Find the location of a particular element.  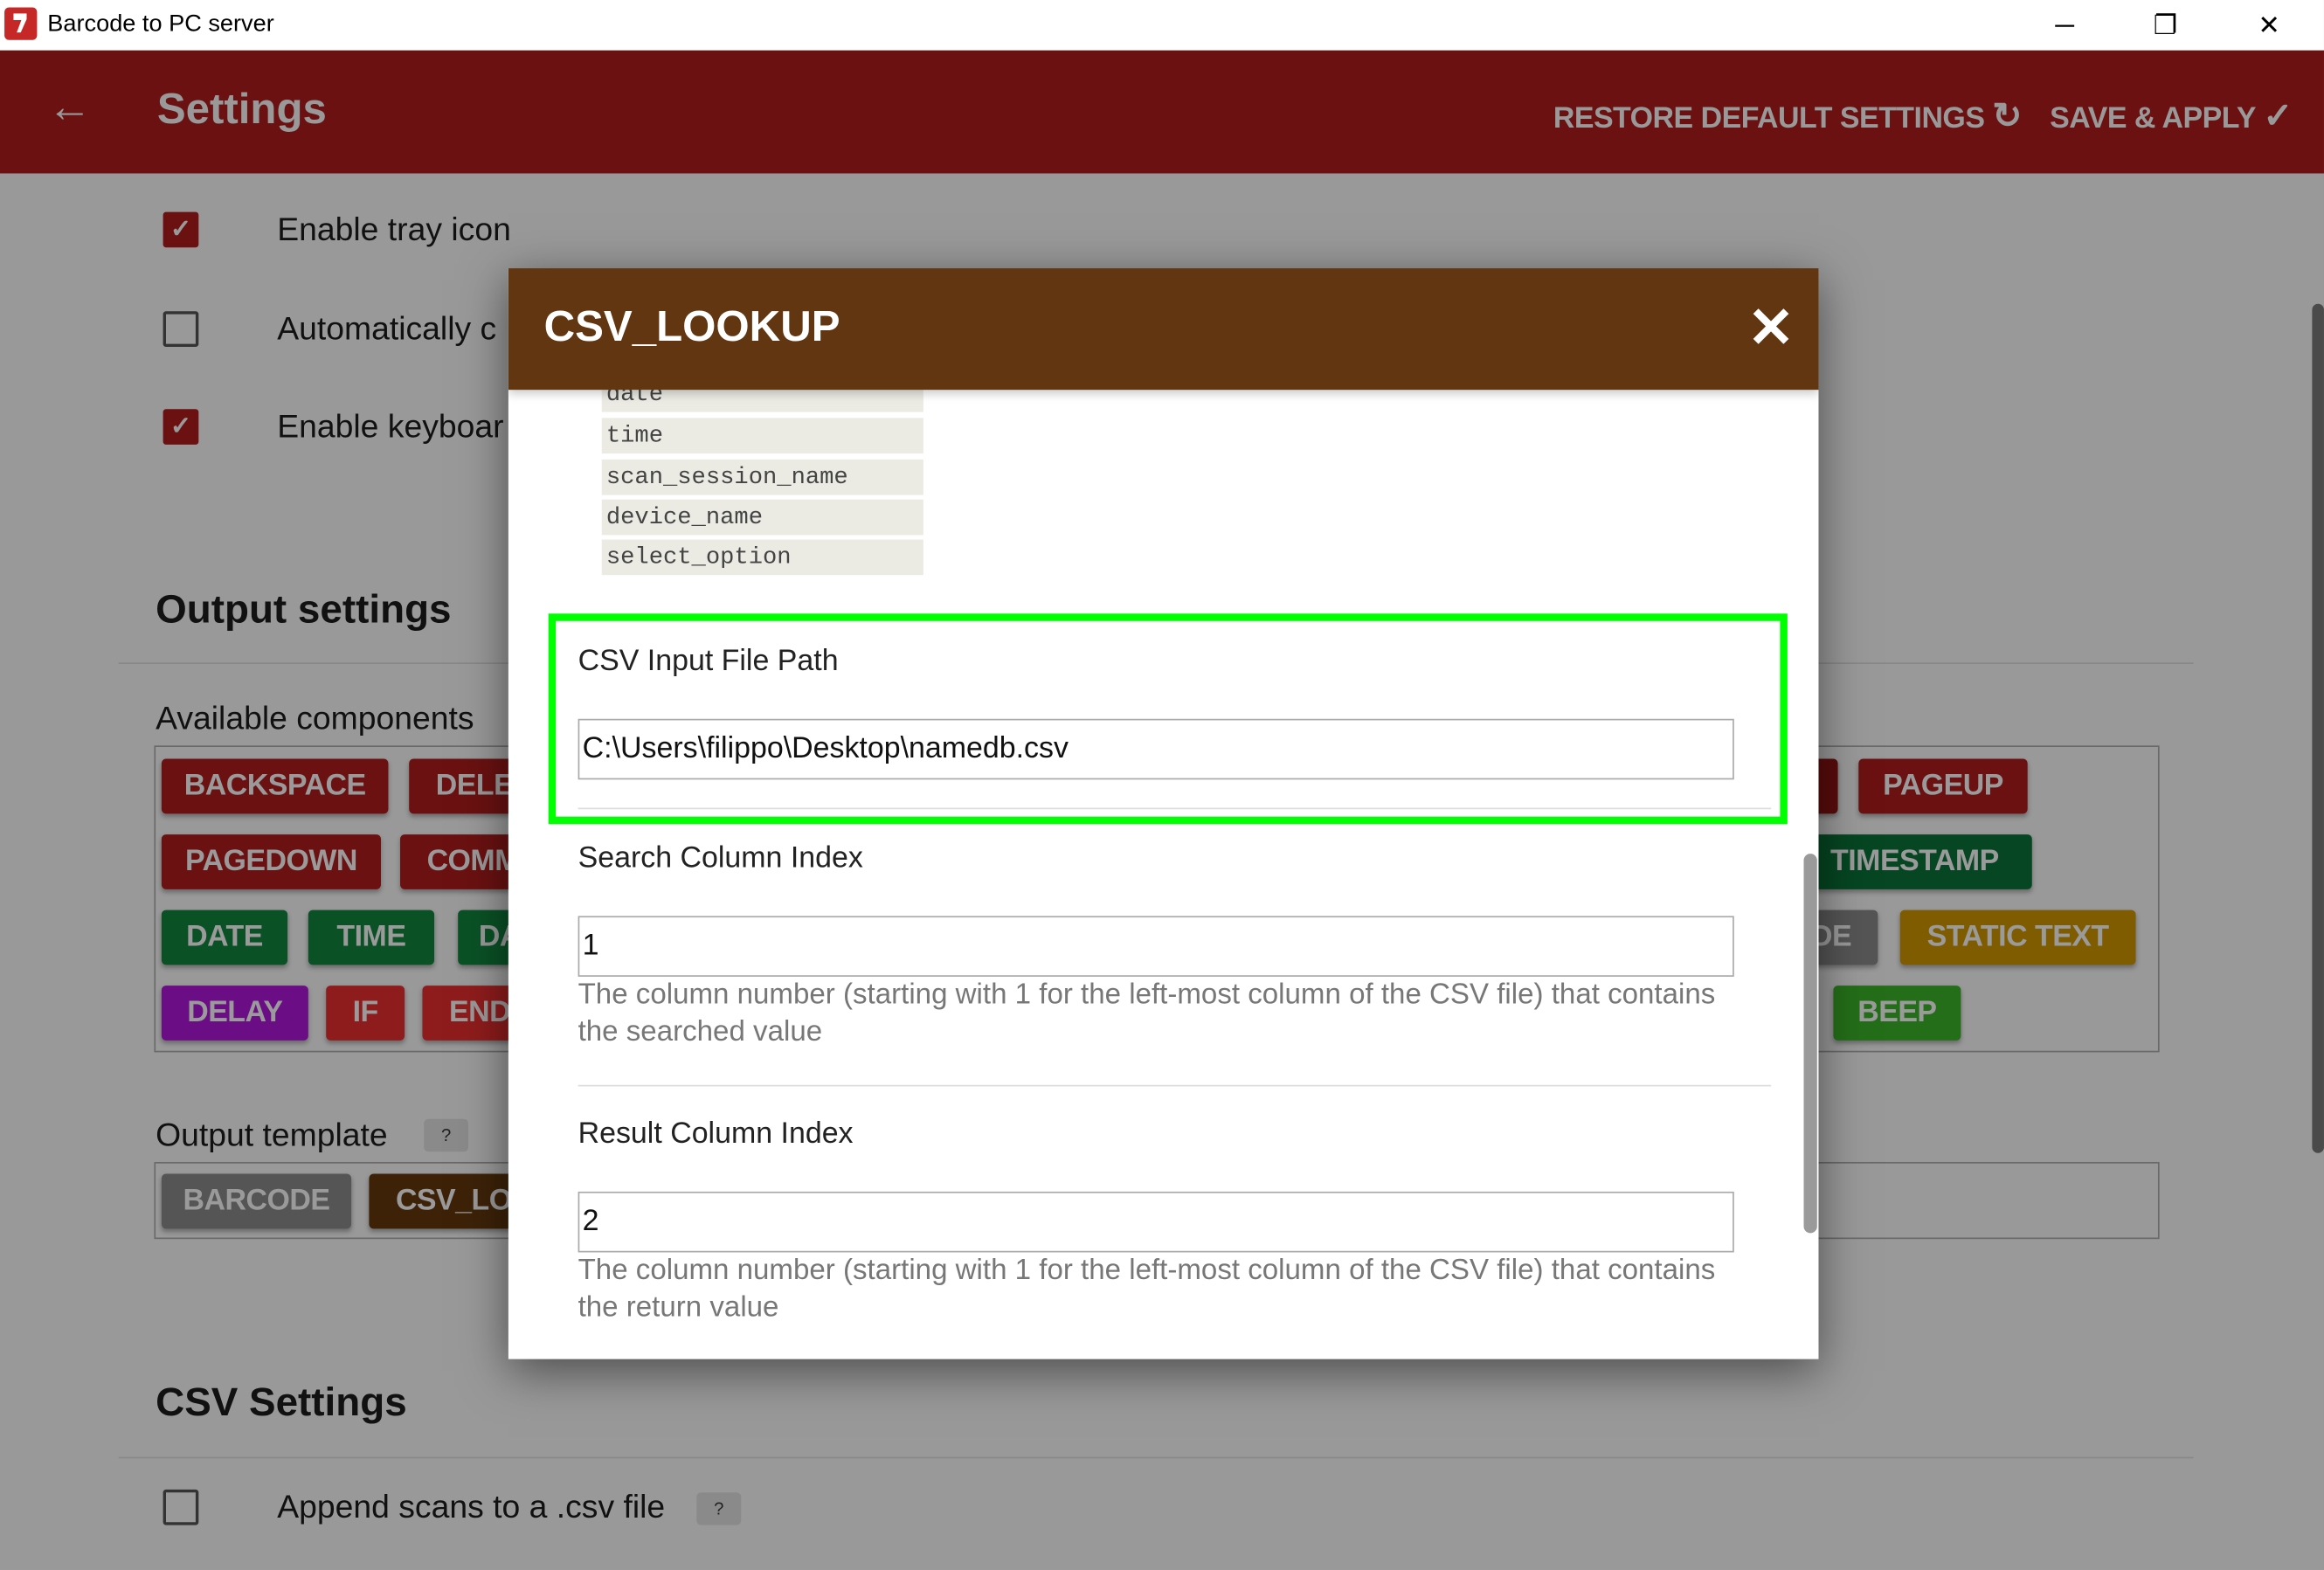

chip-backspace: BACKSPACE is located at coordinates (275, 786).